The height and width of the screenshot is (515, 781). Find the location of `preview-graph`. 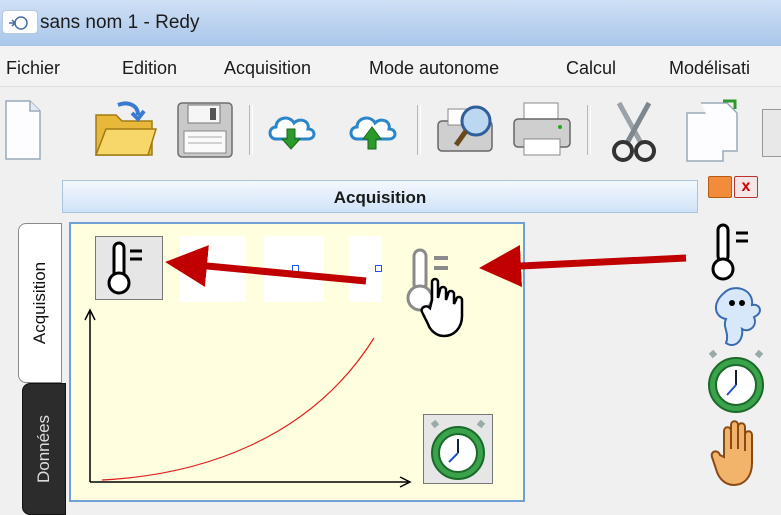

preview-graph is located at coordinates (248, 398).